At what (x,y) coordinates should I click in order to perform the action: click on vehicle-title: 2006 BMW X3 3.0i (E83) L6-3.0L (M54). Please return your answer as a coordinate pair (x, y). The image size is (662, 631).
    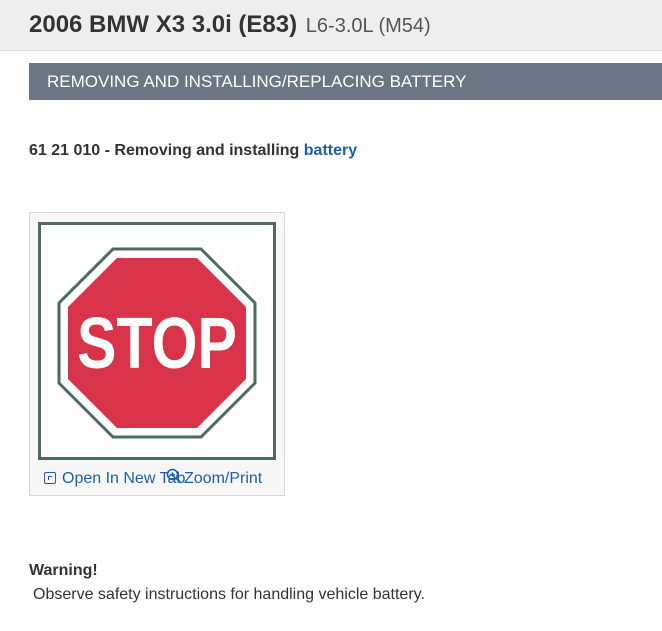
    Looking at the image, I should click on (230, 25).